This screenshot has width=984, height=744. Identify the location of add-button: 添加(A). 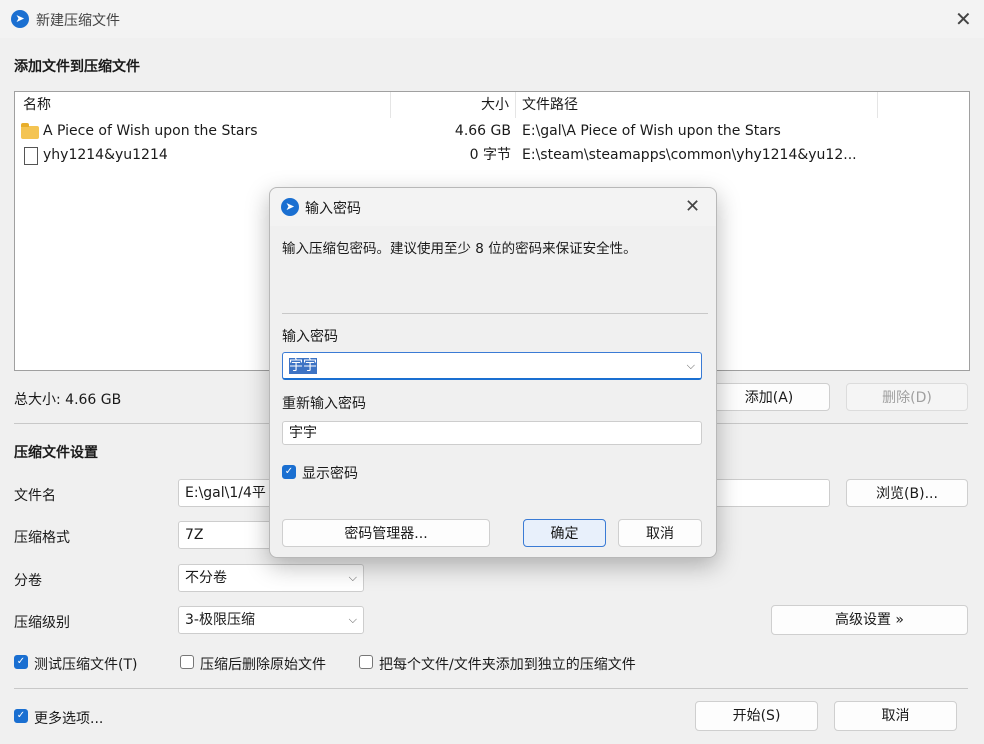
(769, 397).